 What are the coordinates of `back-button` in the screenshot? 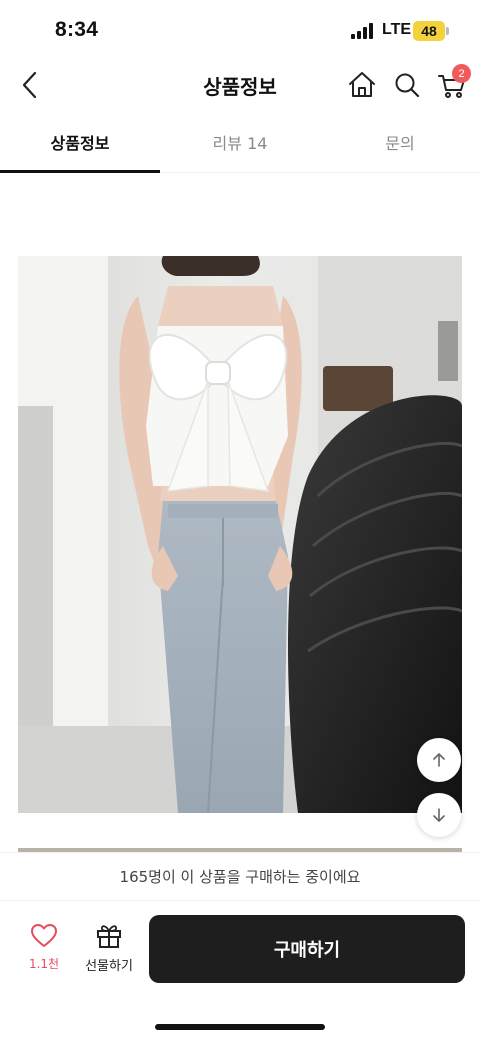 It's located at (31, 85).